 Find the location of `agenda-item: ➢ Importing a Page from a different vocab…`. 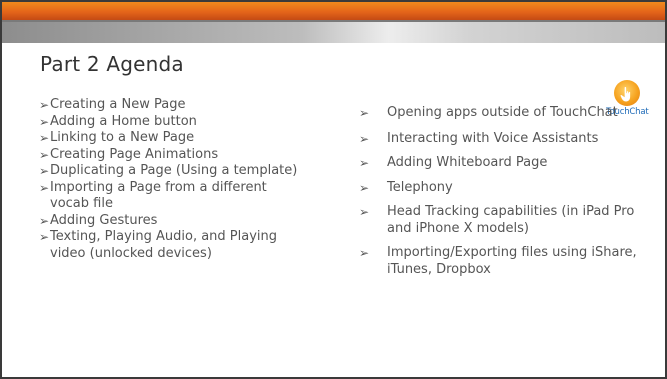

agenda-item: ➢ Importing a Page from a different vocab… is located at coordinates (174, 196).